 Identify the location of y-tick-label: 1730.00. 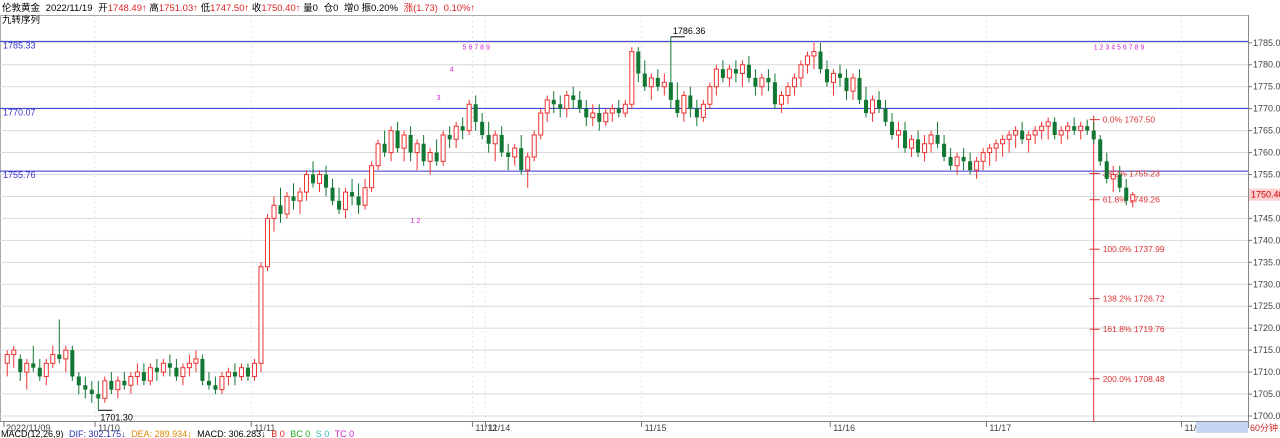
(1266, 284).